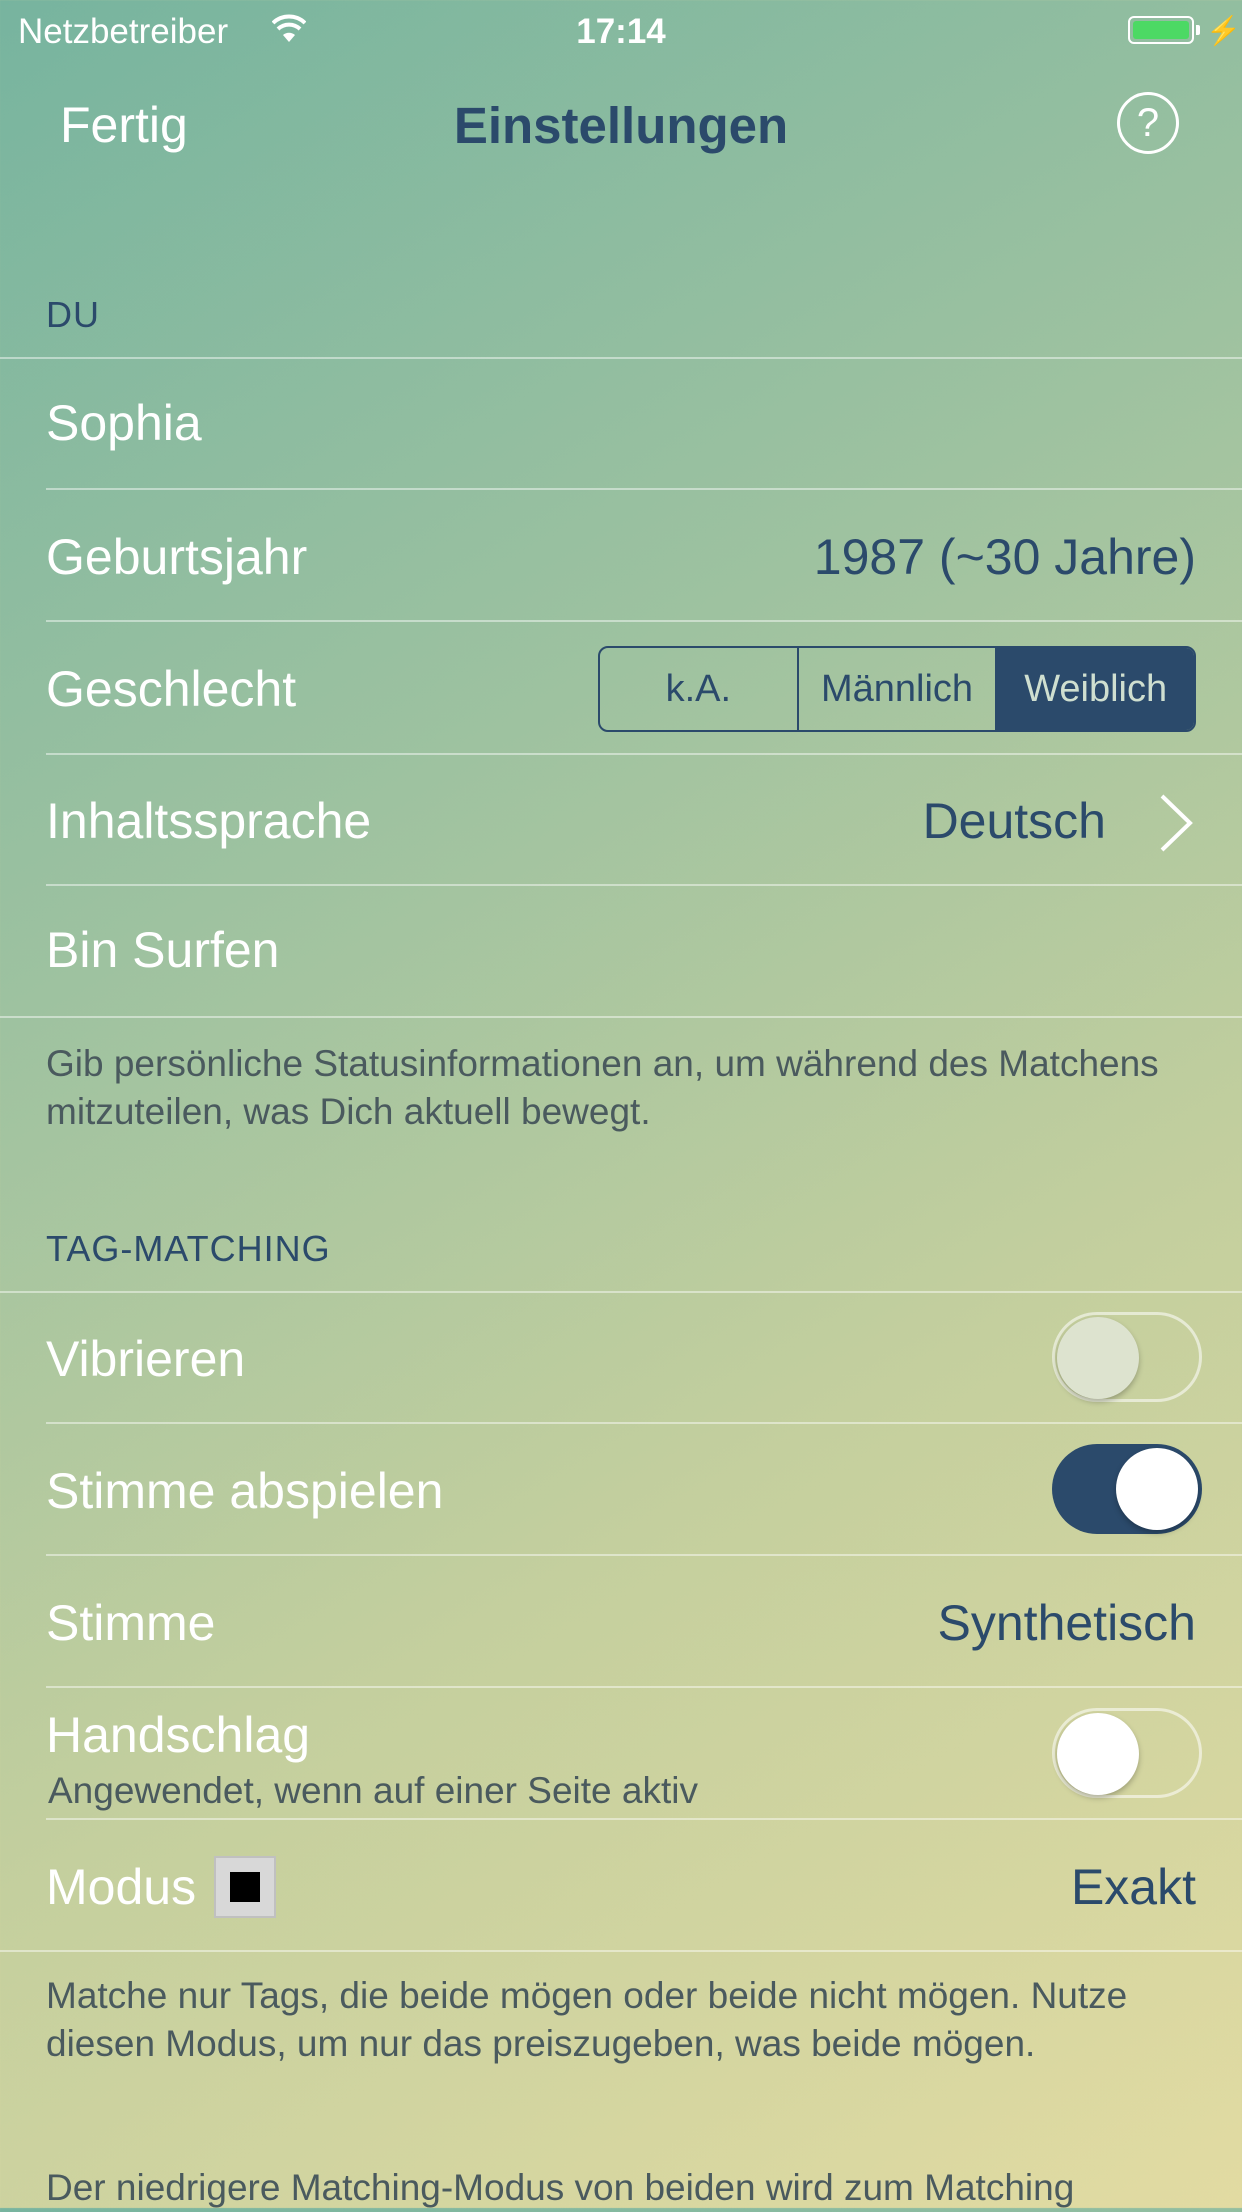 Image resolution: width=1242 pixels, height=2212 pixels. I want to click on name-field: Sophia, so click(124, 423).